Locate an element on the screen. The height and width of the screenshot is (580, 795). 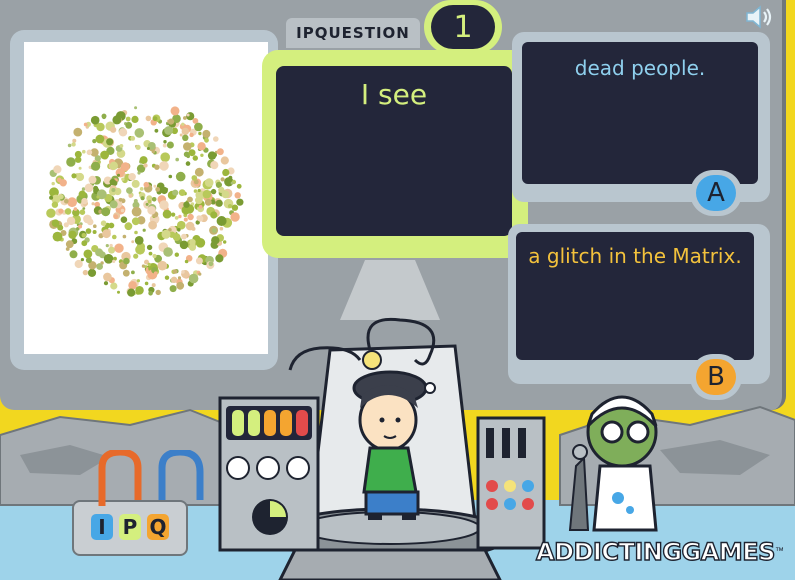
answer-a-button: A is located at coordinates (716, 193).